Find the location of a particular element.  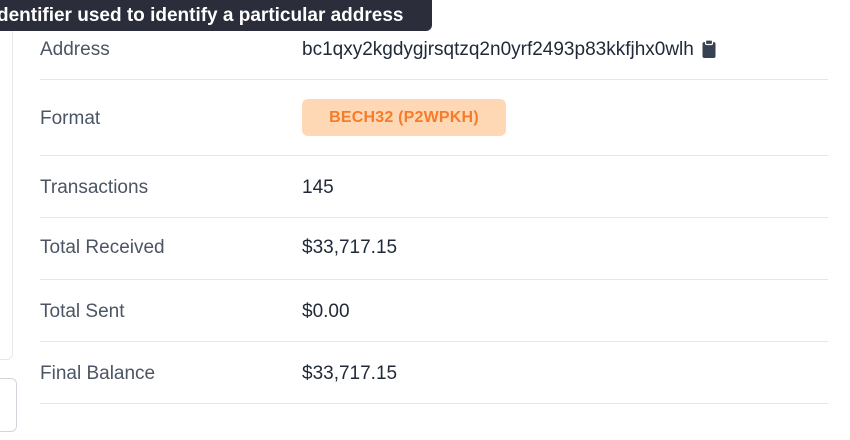

transactions-value: 145 is located at coordinates (318, 187).